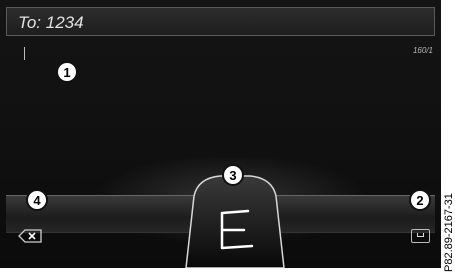  What do you see at coordinates (420, 200) in the screenshot?
I see `callout-2: 2` at bounding box center [420, 200].